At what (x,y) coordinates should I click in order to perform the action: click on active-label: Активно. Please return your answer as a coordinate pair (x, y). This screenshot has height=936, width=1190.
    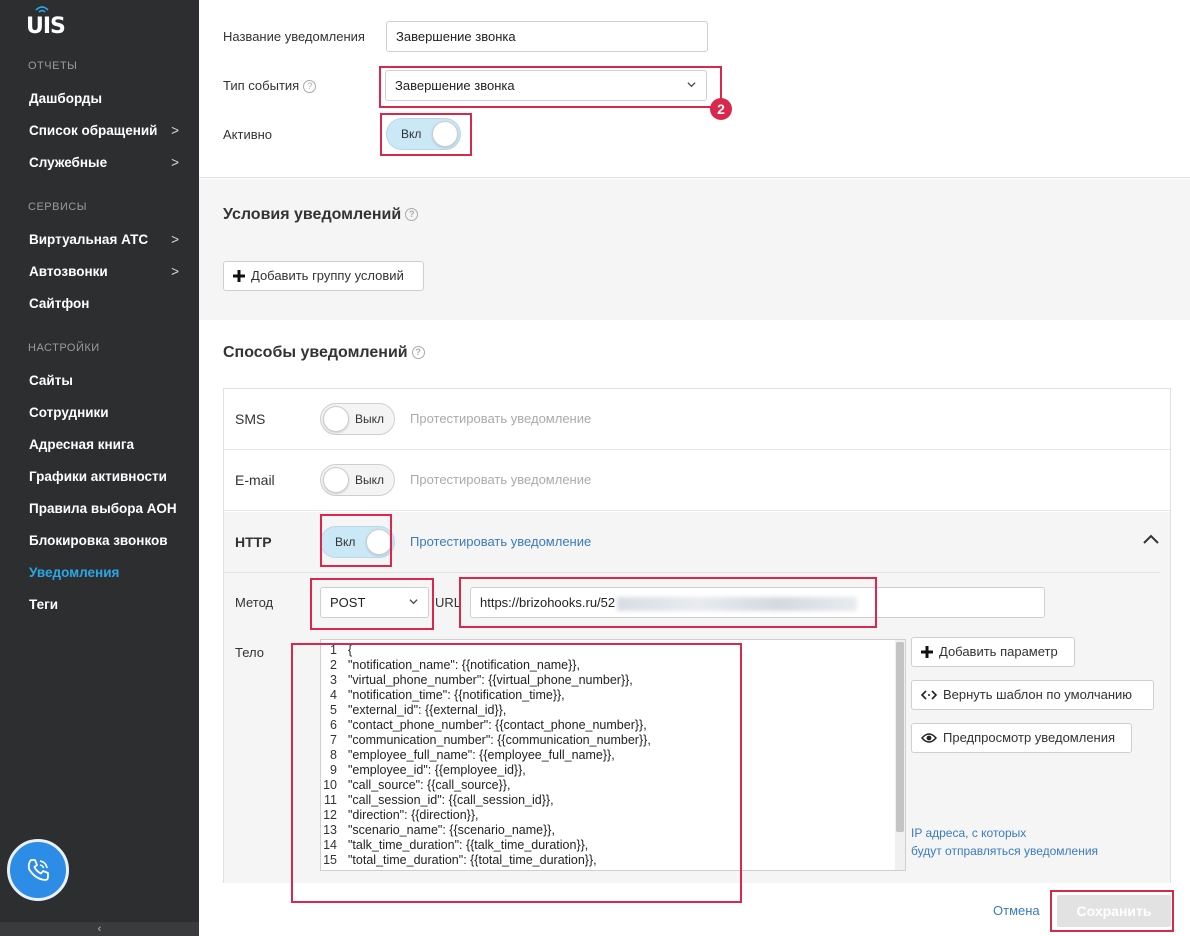
    Looking at the image, I should click on (248, 134).